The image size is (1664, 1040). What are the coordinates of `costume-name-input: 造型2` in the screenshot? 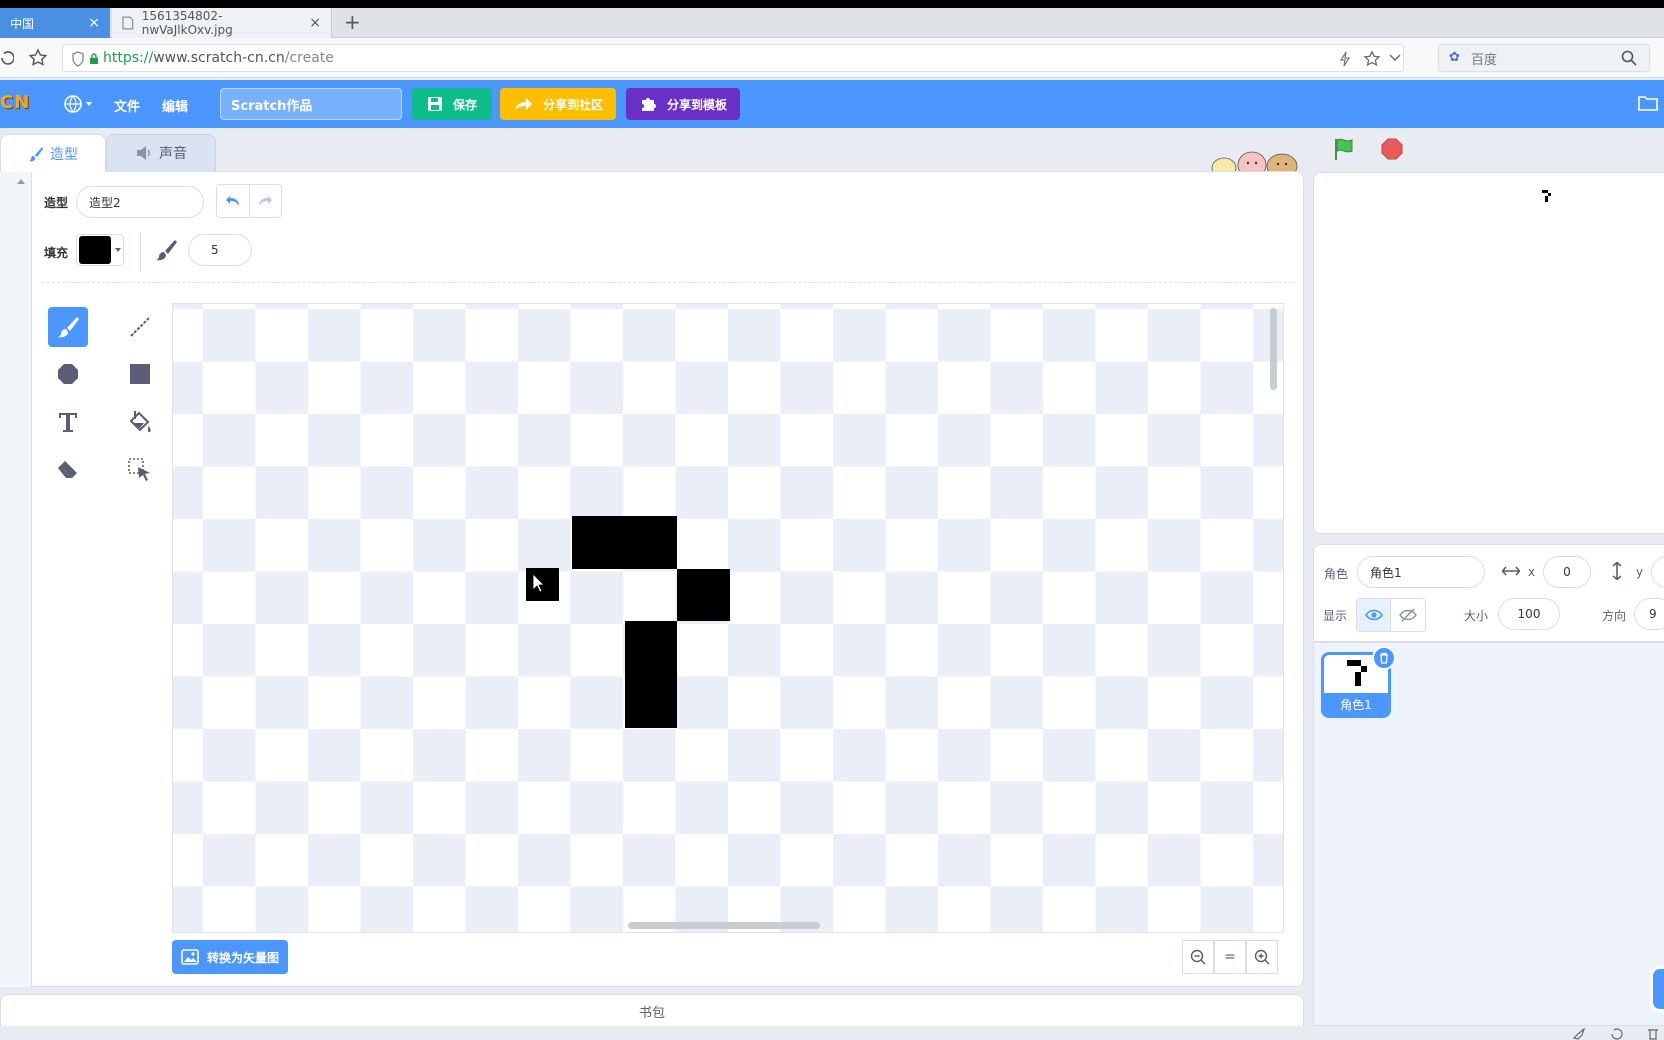 It's located at (140, 202).